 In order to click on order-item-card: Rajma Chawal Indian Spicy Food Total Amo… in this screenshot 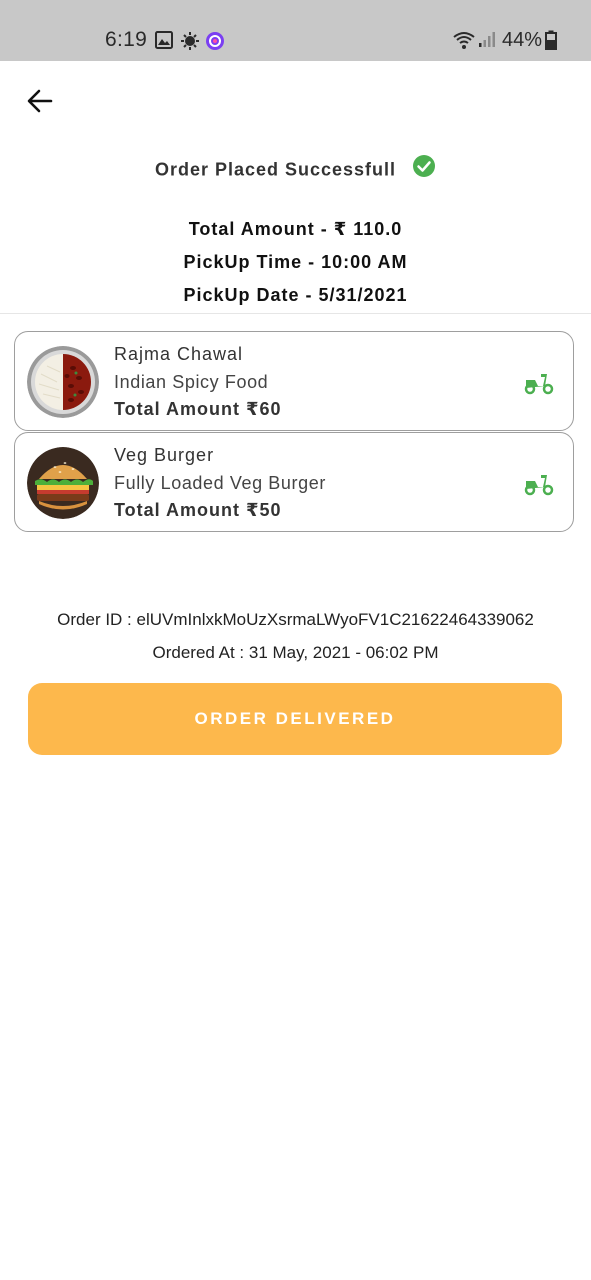, I will do `click(294, 381)`.